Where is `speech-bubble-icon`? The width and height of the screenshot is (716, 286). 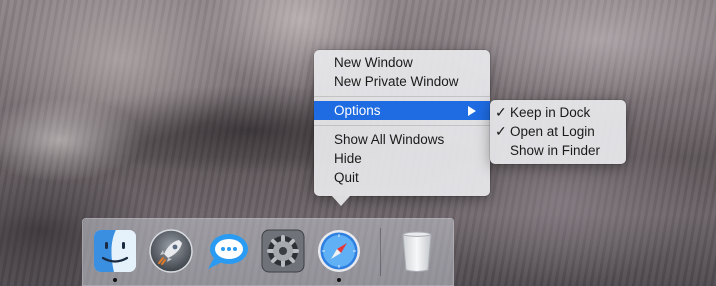
speech-bubble-icon is located at coordinates (228, 251).